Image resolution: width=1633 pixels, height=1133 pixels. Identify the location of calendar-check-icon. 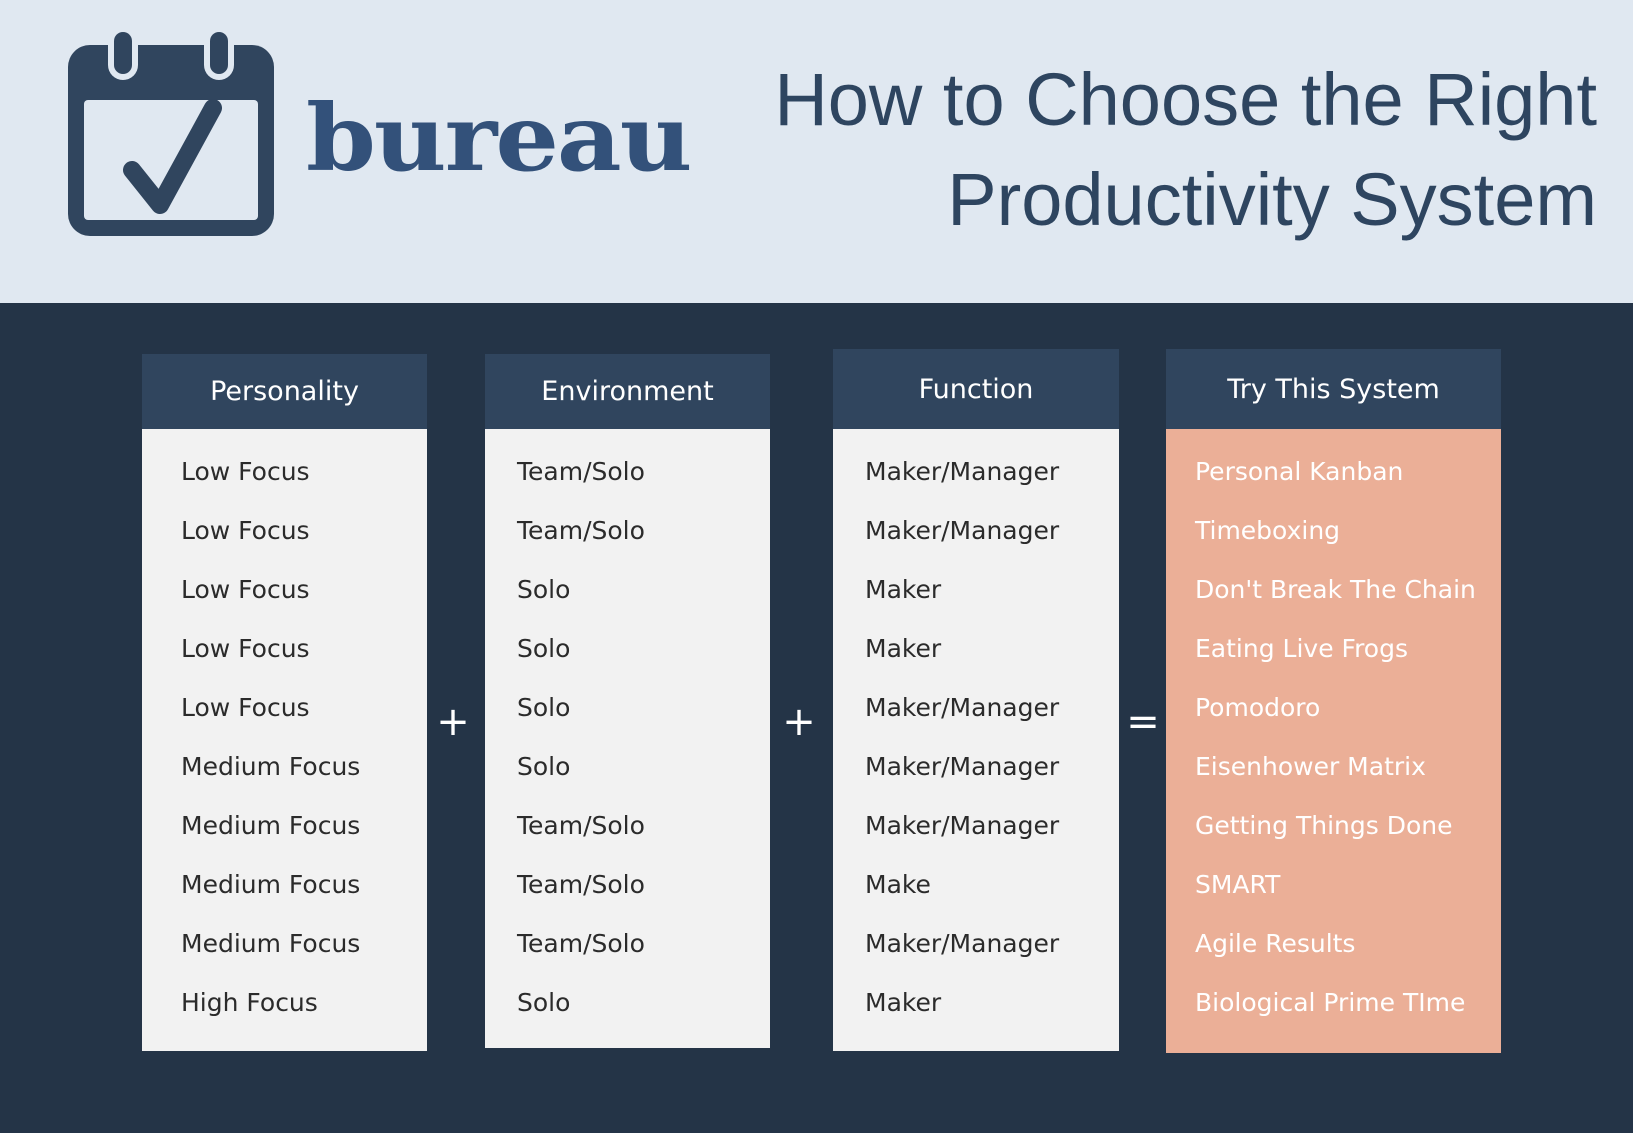
(171, 133).